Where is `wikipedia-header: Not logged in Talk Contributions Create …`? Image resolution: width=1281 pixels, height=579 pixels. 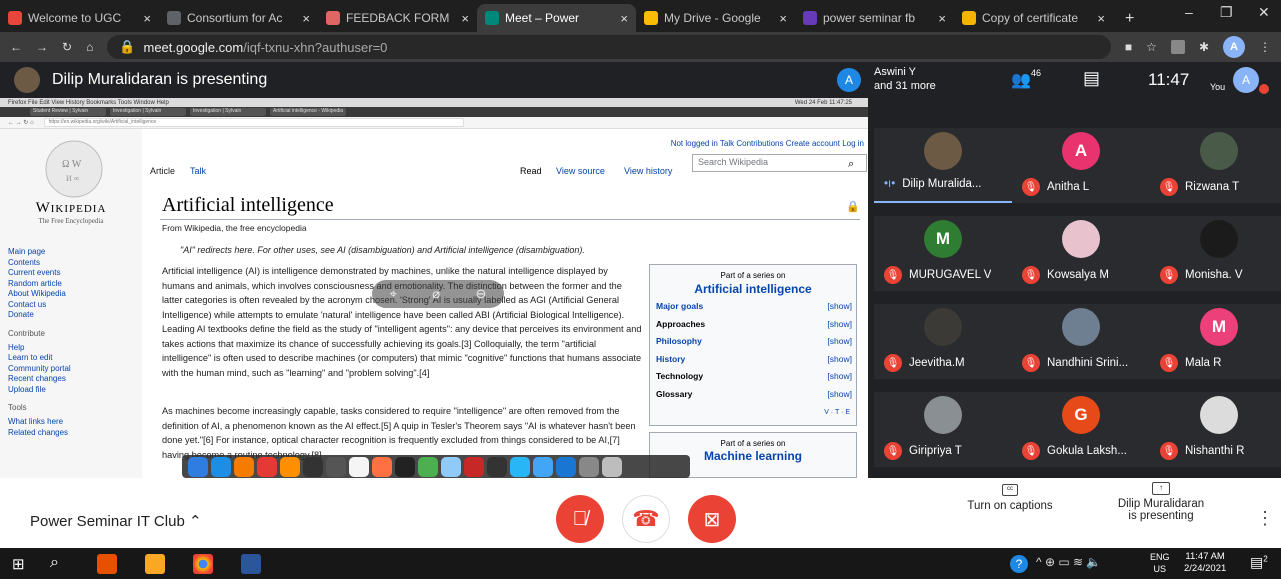
wikipedia-header: Not logged in Talk Contributions Create … is located at coordinates (505, 162).